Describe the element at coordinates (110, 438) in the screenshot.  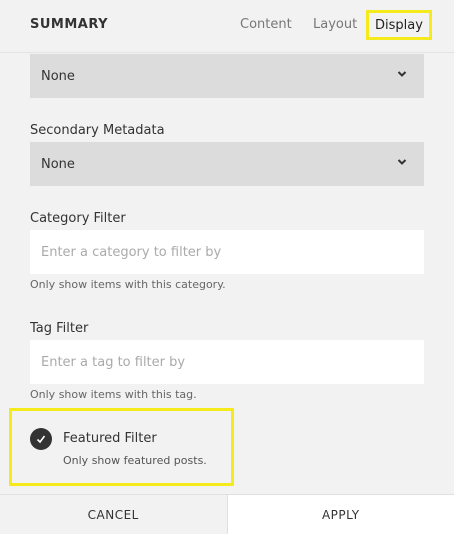
I see `featured-filter-label: Featured Filter` at that location.